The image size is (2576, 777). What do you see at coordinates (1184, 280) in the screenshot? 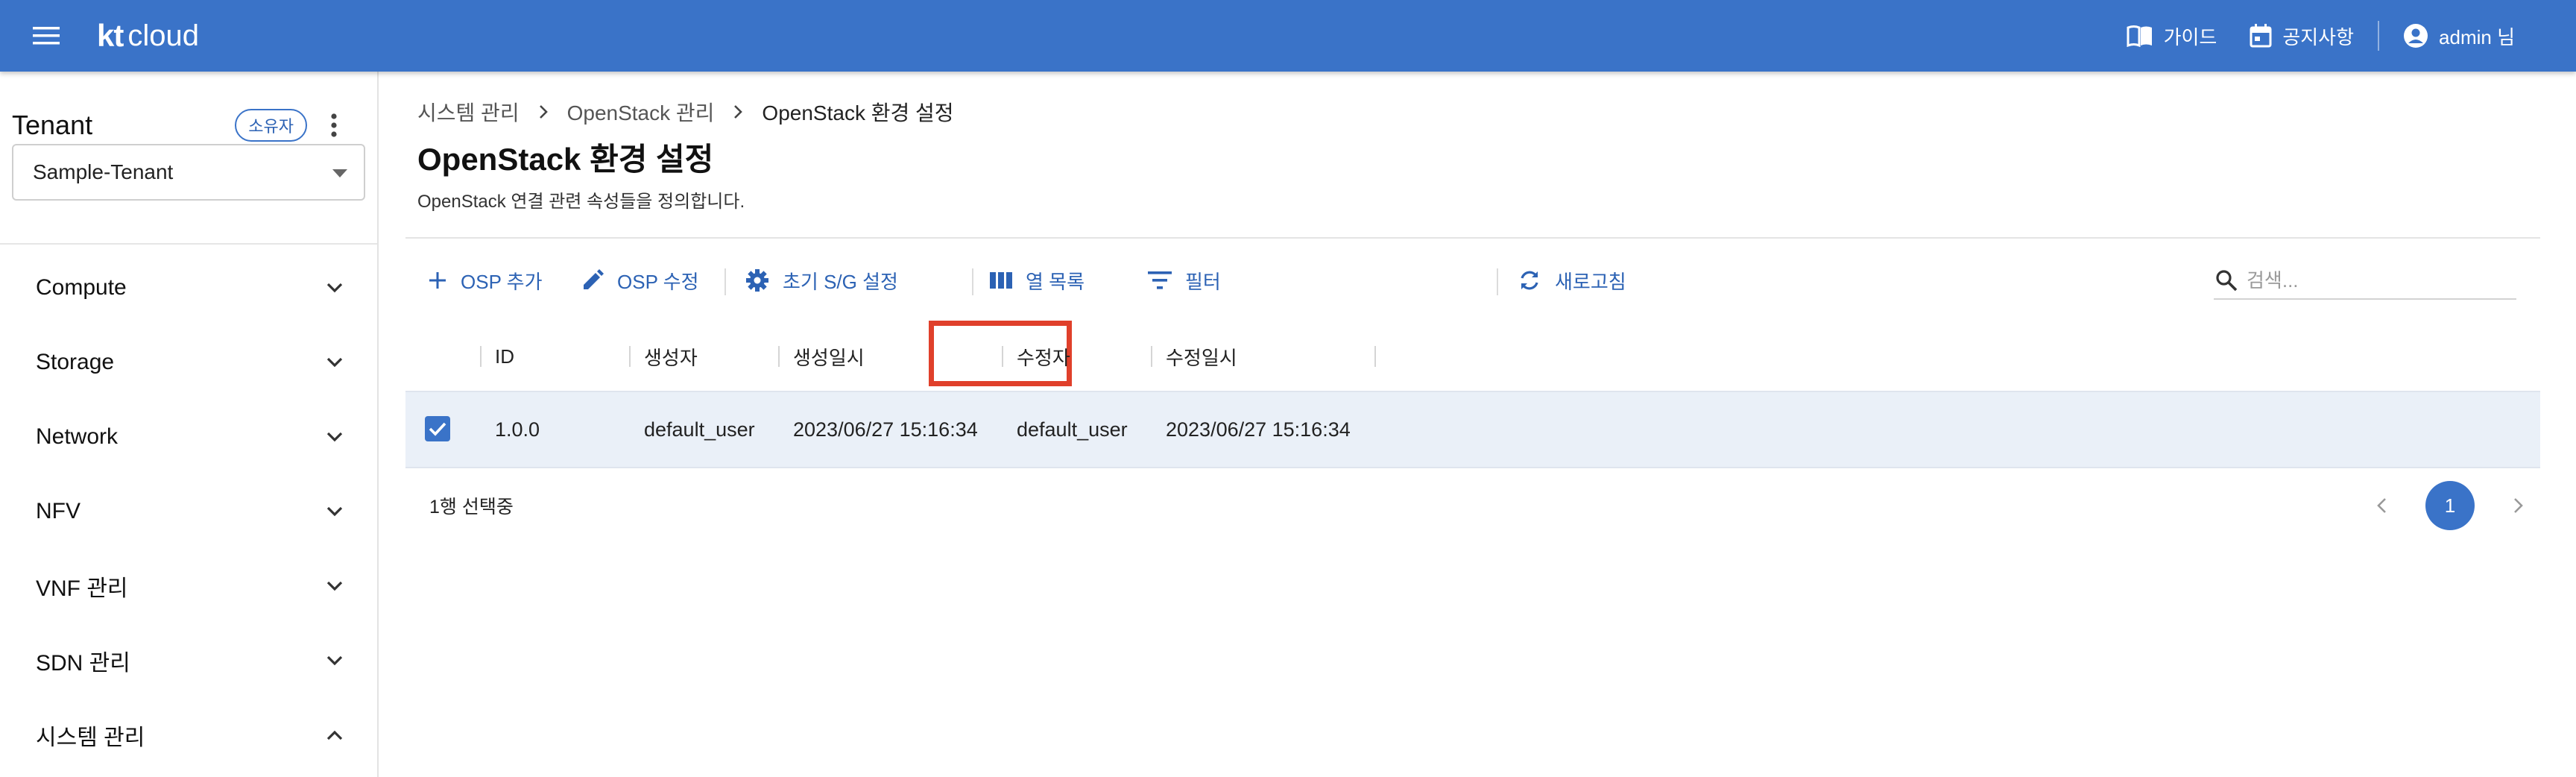
I see `filter-button: 필터` at bounding box center [1184, 280].